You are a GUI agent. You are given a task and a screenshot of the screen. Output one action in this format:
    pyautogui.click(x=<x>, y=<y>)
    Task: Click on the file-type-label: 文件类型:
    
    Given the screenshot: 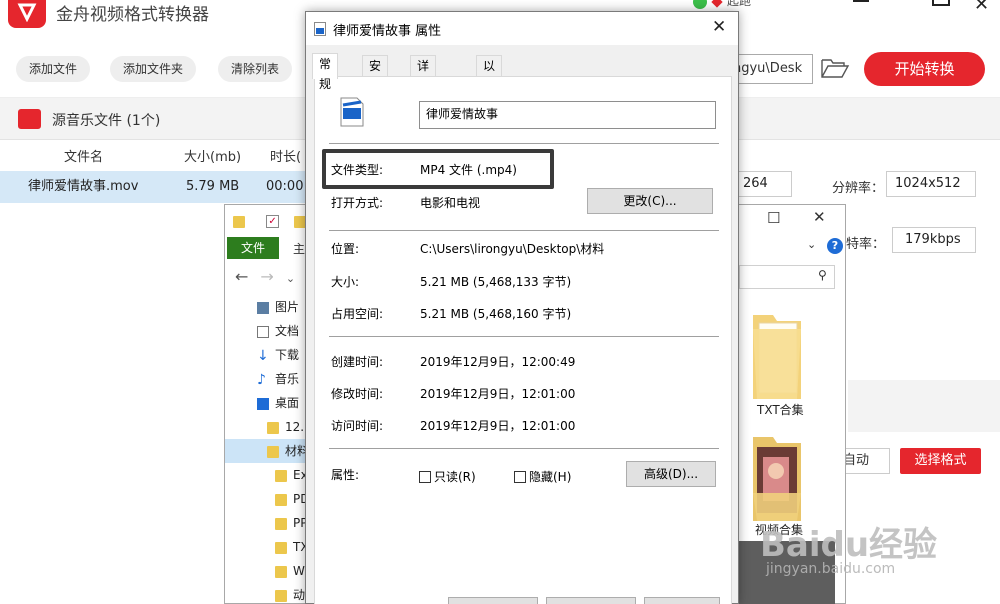 What is the action you would take?
    pyautogui.click(x=357, y=170)
    